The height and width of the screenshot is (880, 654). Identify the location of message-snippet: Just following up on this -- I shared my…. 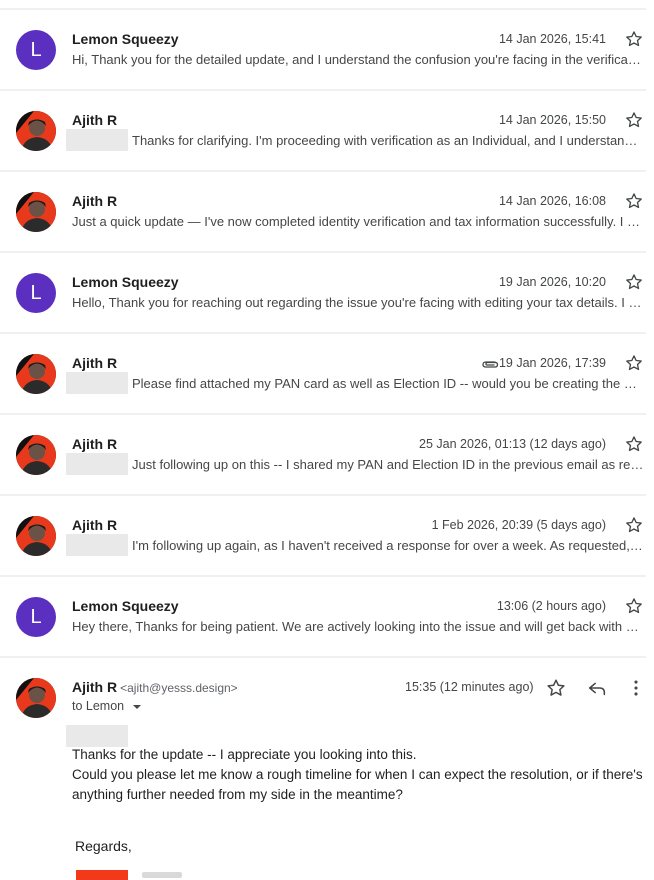
(388, 464).